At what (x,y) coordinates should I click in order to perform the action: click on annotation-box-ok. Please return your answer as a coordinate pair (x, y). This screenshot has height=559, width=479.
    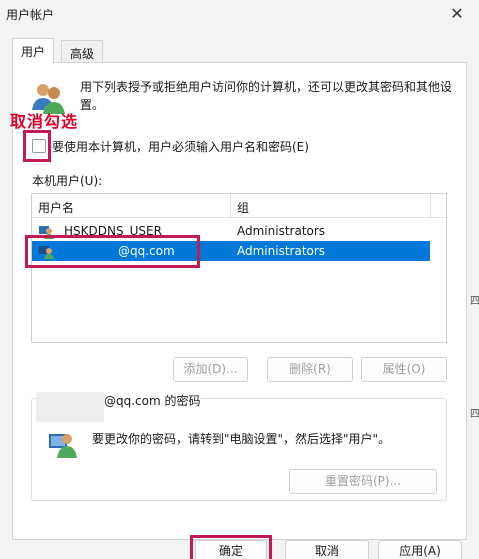
    Looking at the image, I should click on (231, 547).